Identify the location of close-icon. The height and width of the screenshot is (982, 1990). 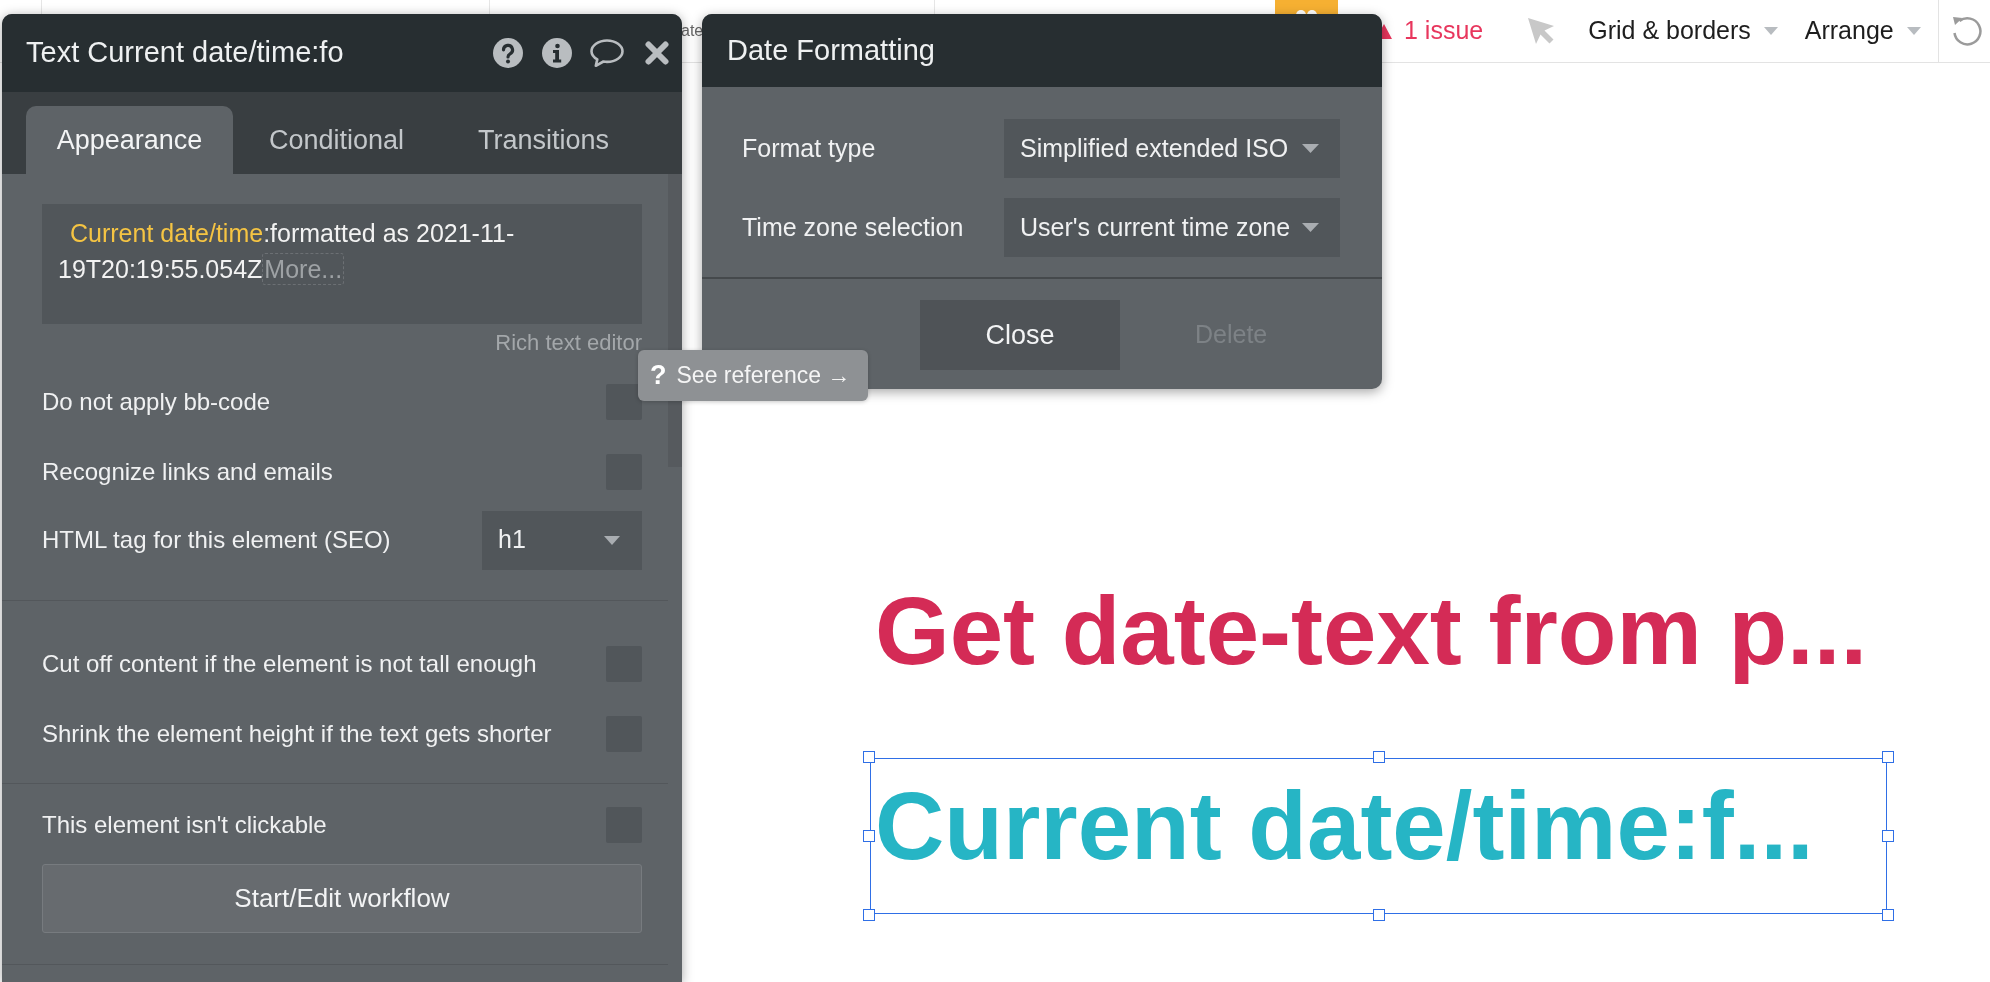
(657, 53).